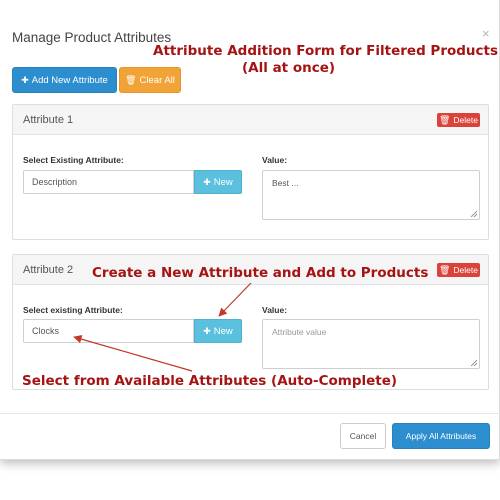  I want to click on attribute-panel-header: Attribute 1 🗑 Delete, so click(250, 120).